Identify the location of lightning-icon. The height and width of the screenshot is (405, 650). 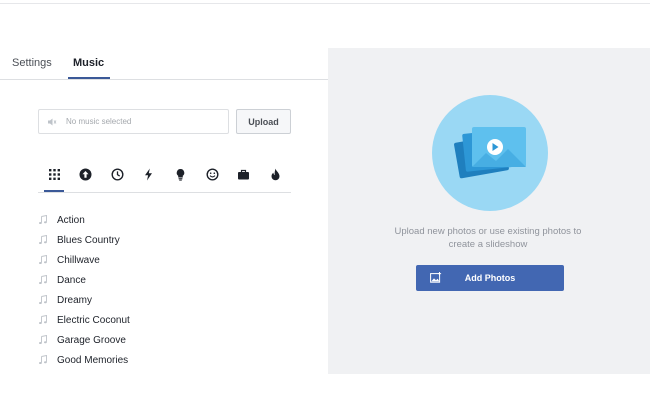
(148, 174).